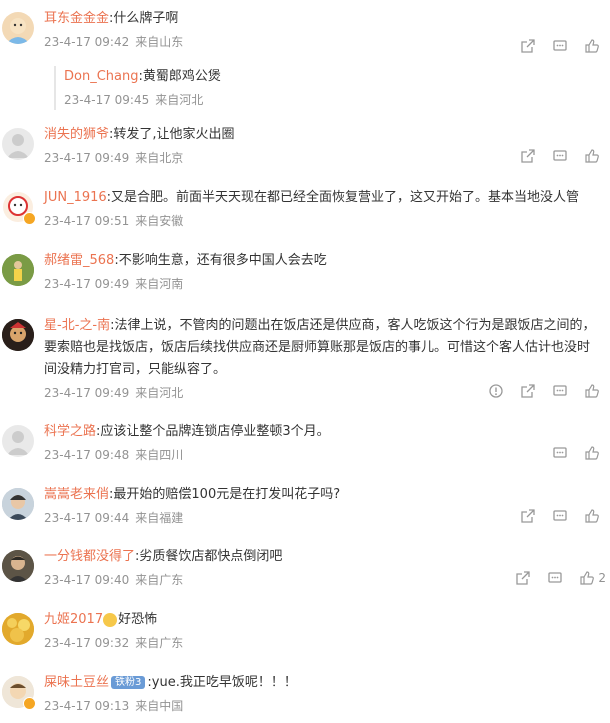 This screenshot has width=610, height=723. What do you see at coordinates (87, 706) in the screenshot?
I see `comment-time: 23-4-17 09:13` at bounding box center [87, 706].